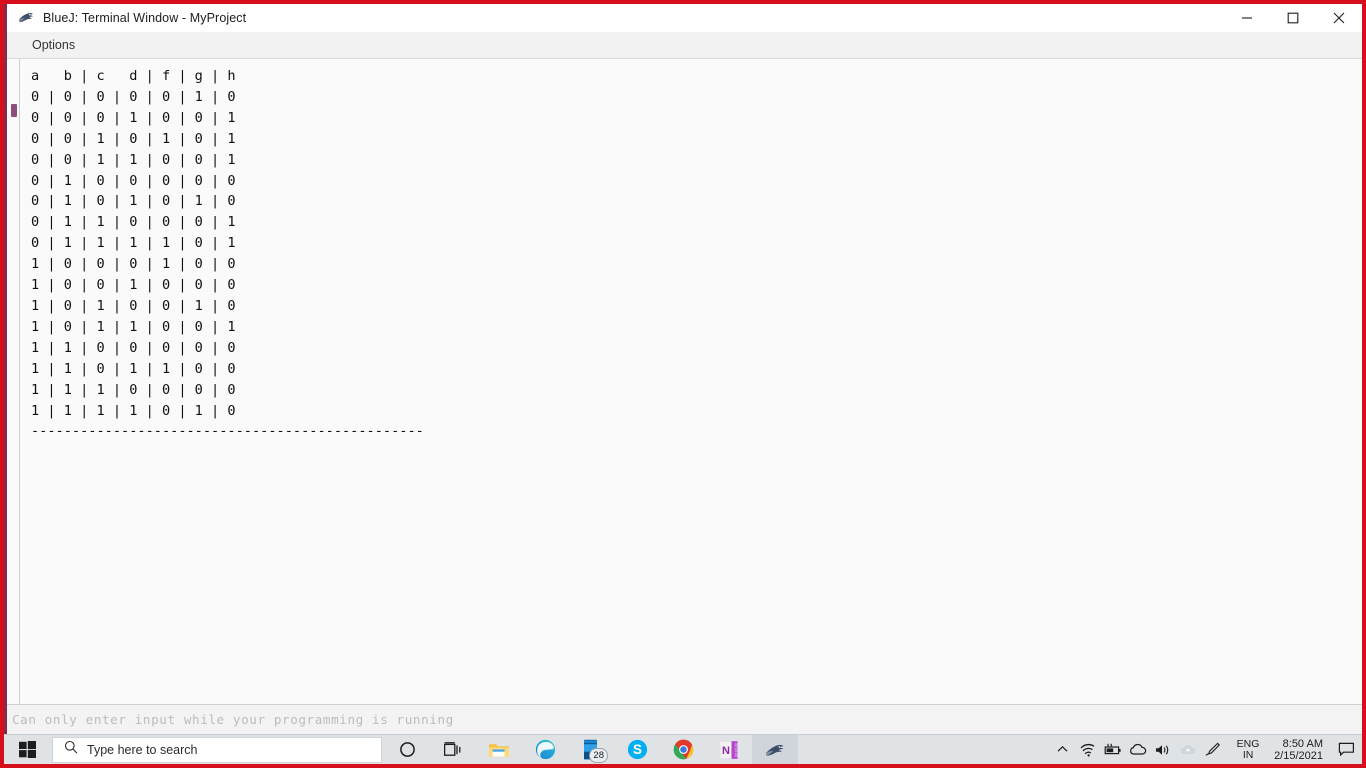 The image size is (1366, 768). Describe the element at coordinates (14, 110) in the screenshot. I see `scrollbar-thumb` at that location.